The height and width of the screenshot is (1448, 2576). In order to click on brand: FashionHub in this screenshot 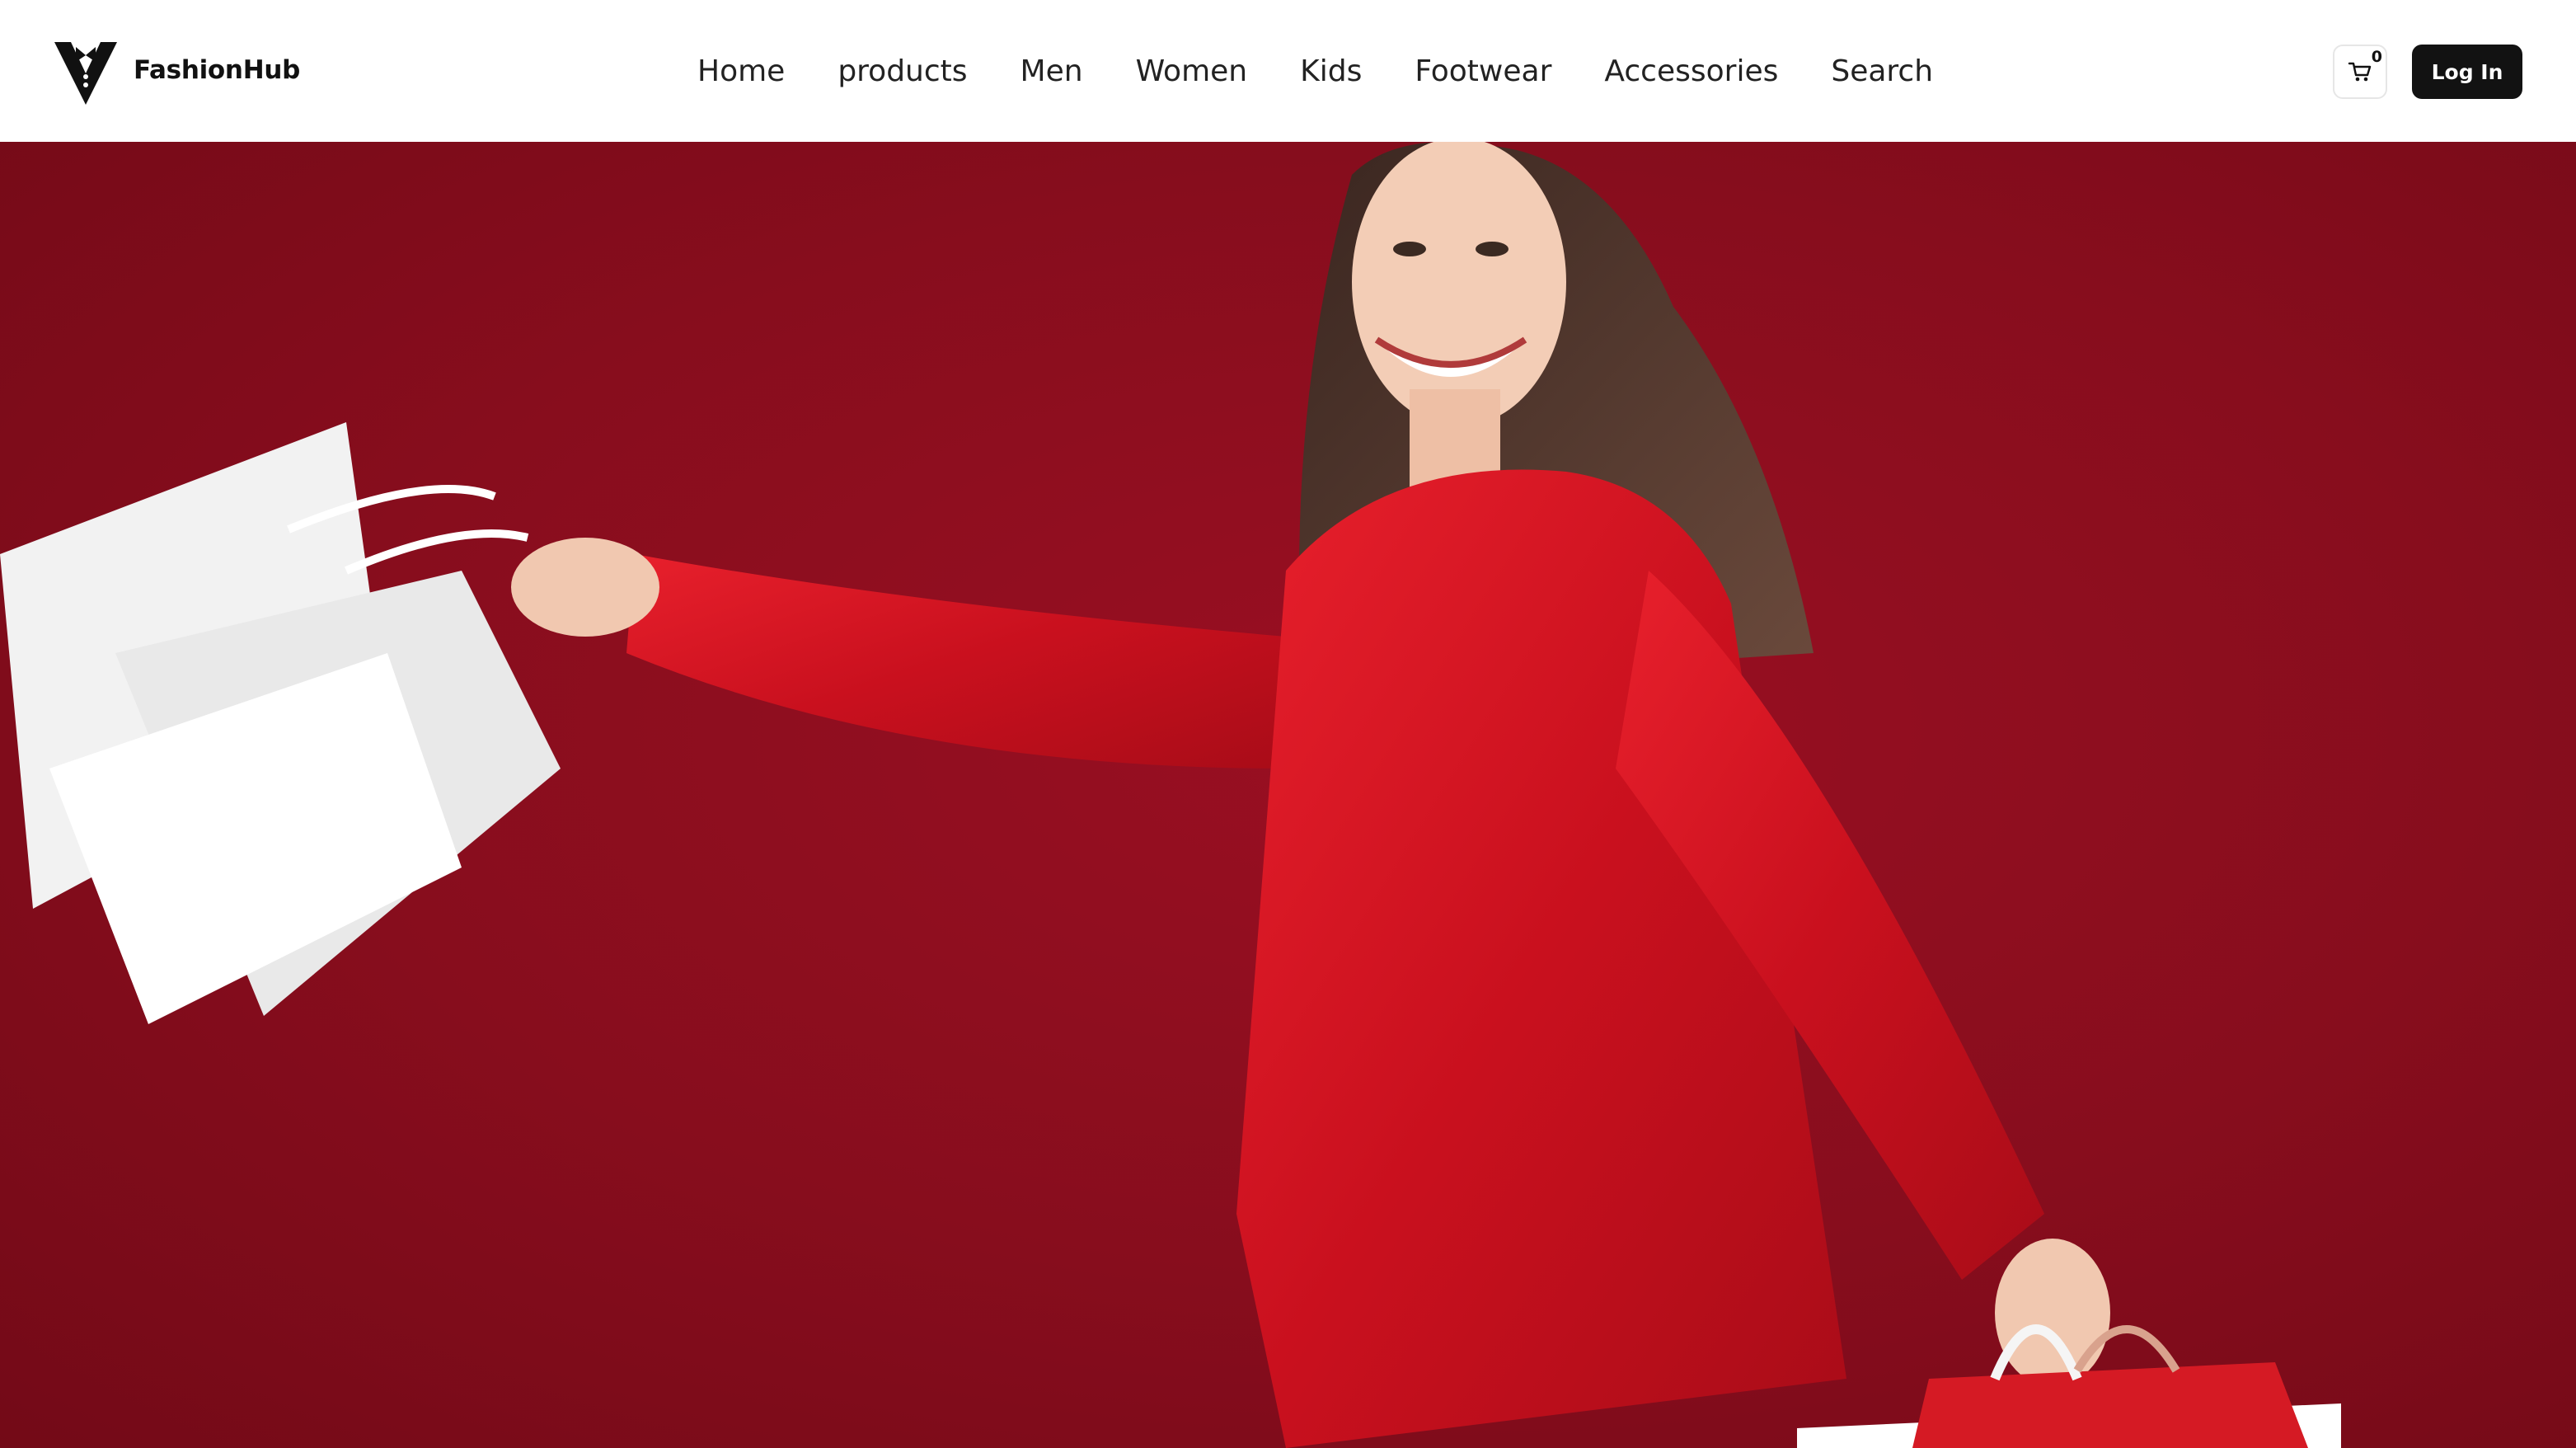, I will do `click(176, 70)`.